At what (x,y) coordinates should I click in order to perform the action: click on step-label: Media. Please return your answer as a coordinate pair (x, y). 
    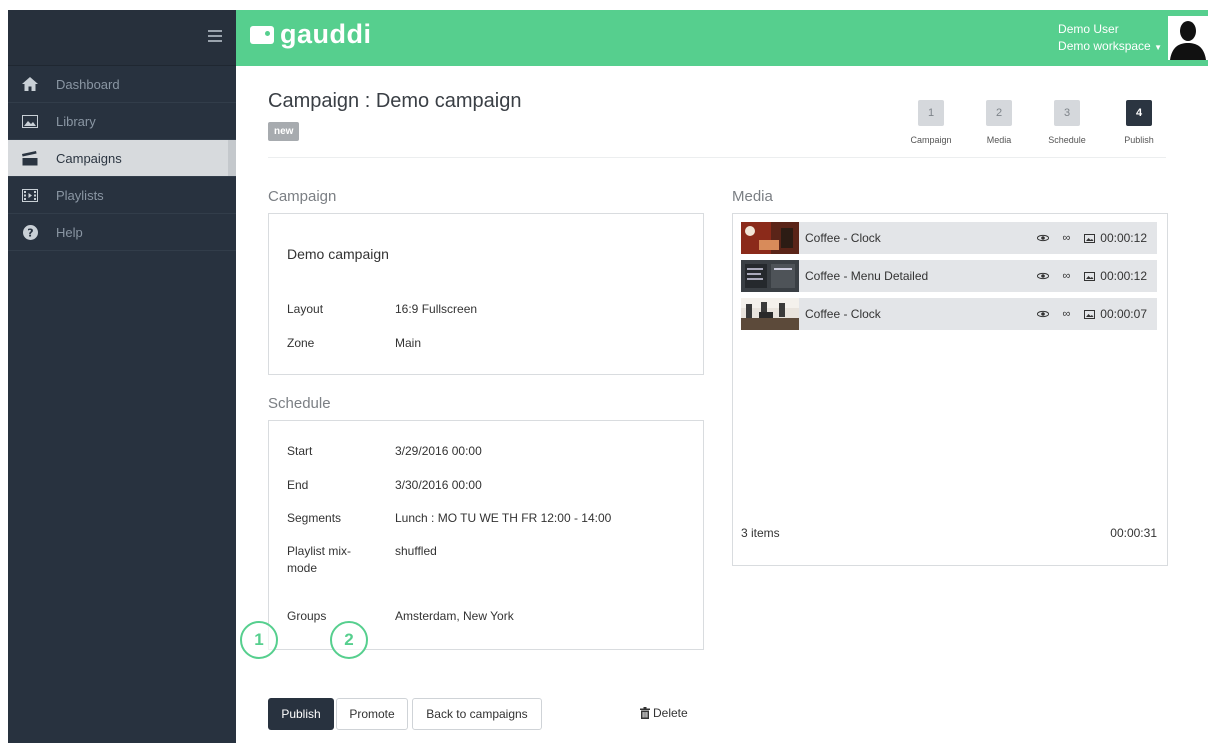
    Looking at the image, I should click on (999, 140).